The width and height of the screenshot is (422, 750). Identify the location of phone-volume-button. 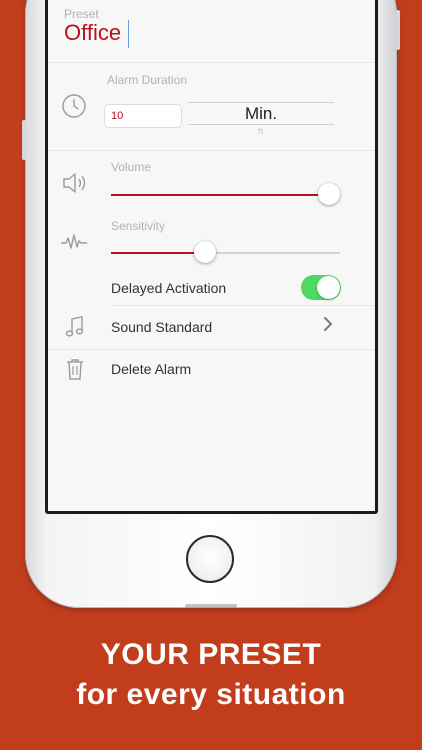
(24, 140).